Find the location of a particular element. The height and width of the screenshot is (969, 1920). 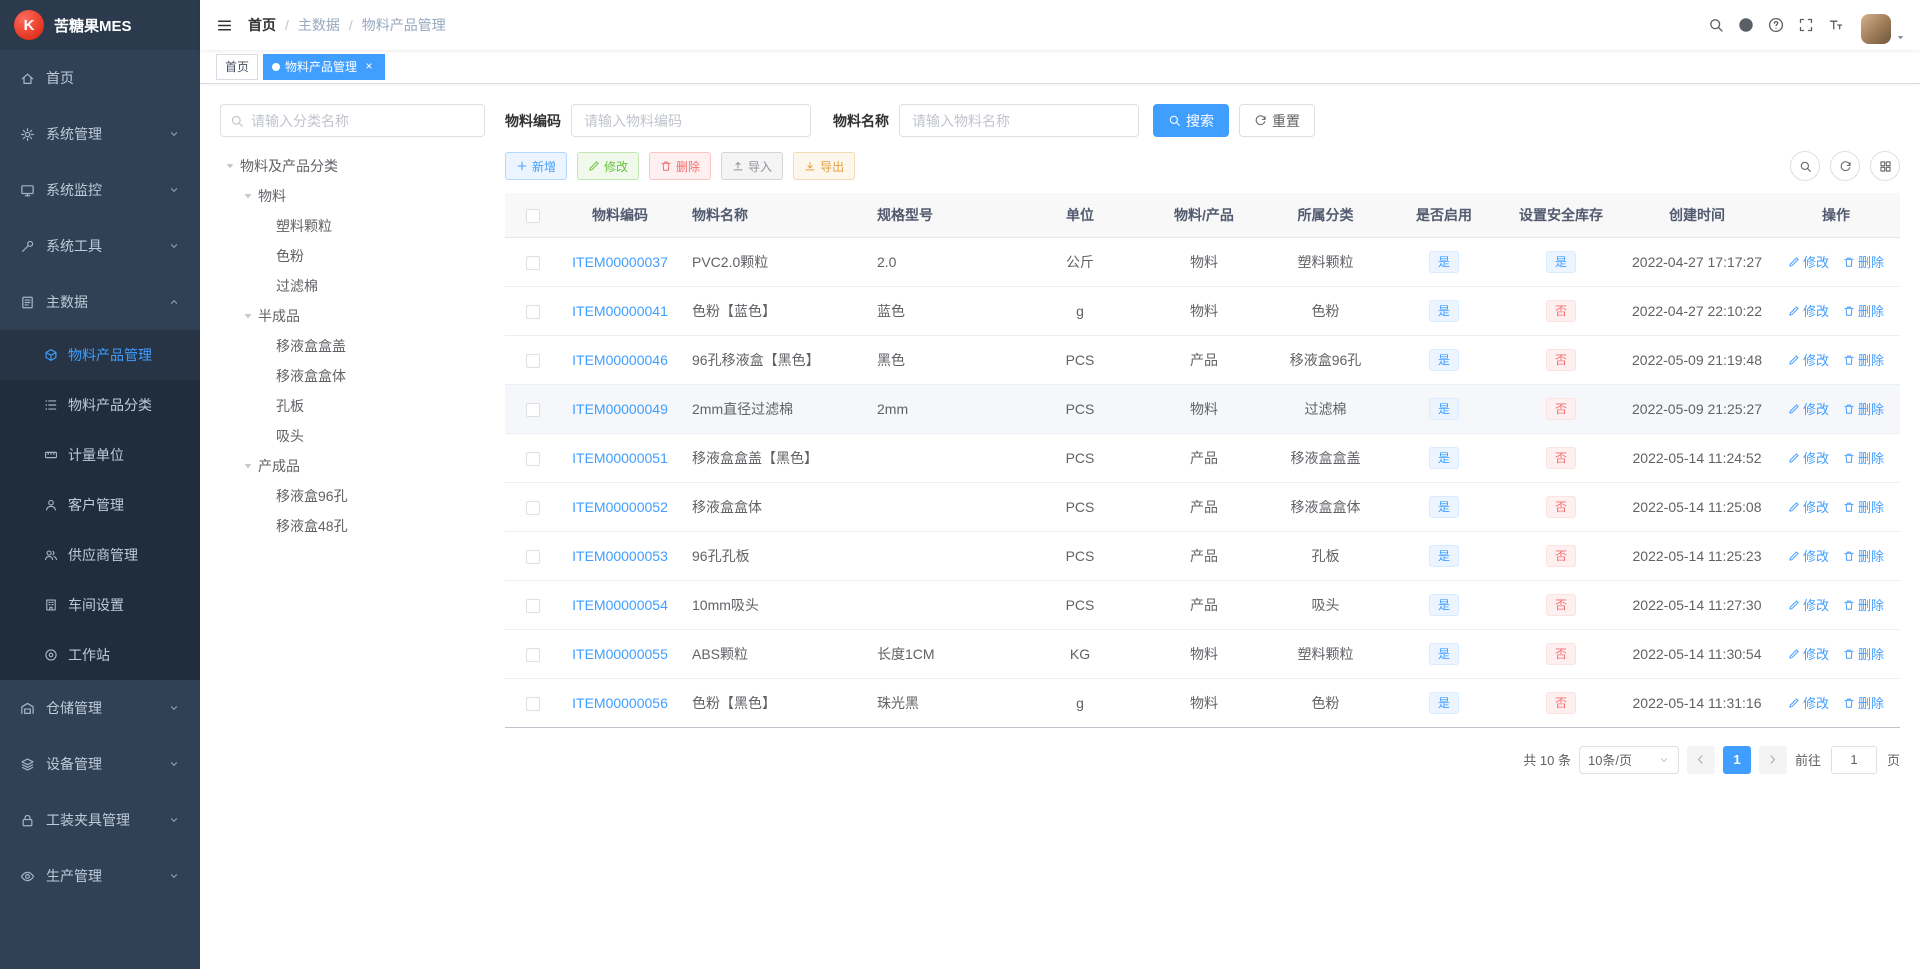

sidebar-item-system-admin: 系统管理 is located at coordinates (100, 134).